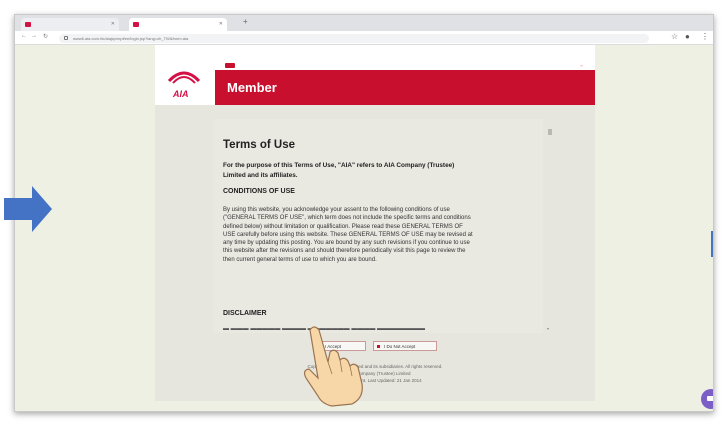 The height and width of the screenshot is (428, 723). I want to click on terms-title: Terms of Use, so click(259, 145).